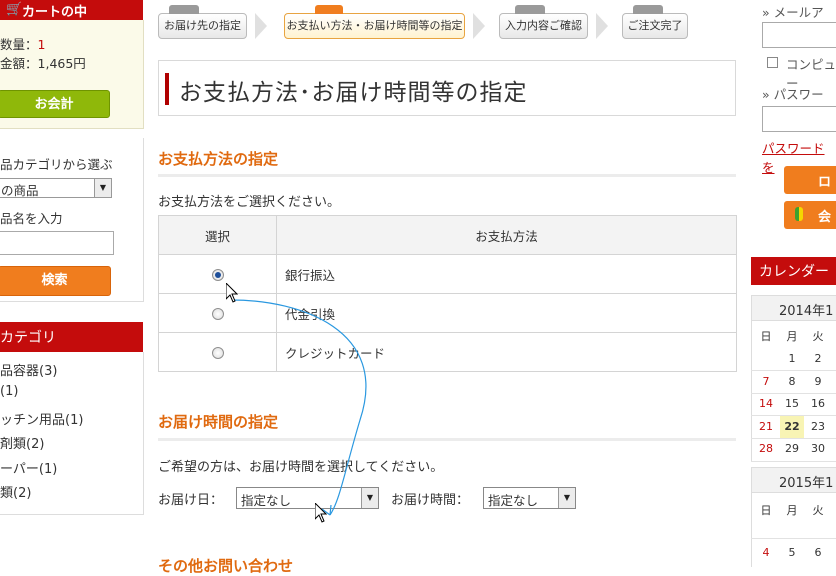  I want to click on drag-path-overlay, so click(299, 407).